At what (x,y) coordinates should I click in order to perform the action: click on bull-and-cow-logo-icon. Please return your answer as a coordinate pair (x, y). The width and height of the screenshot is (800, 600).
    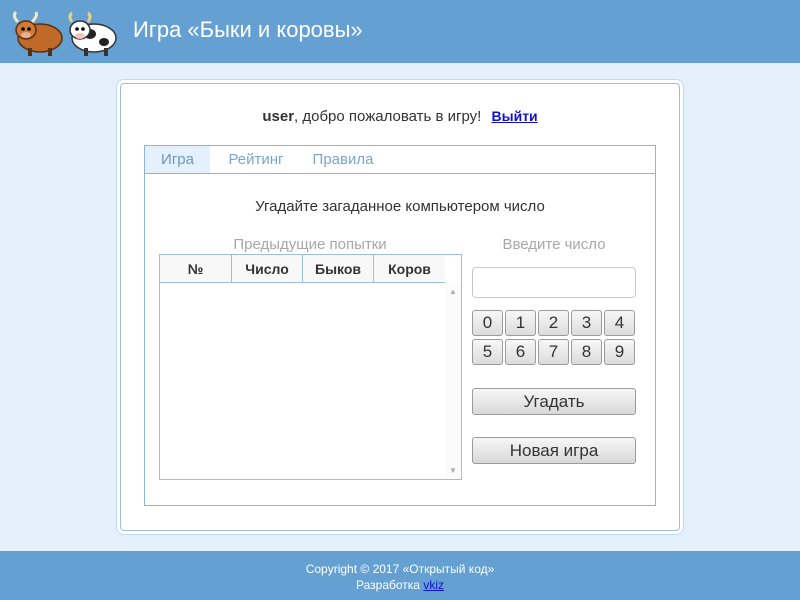
    Looking at the image, I should click on (64, 33).